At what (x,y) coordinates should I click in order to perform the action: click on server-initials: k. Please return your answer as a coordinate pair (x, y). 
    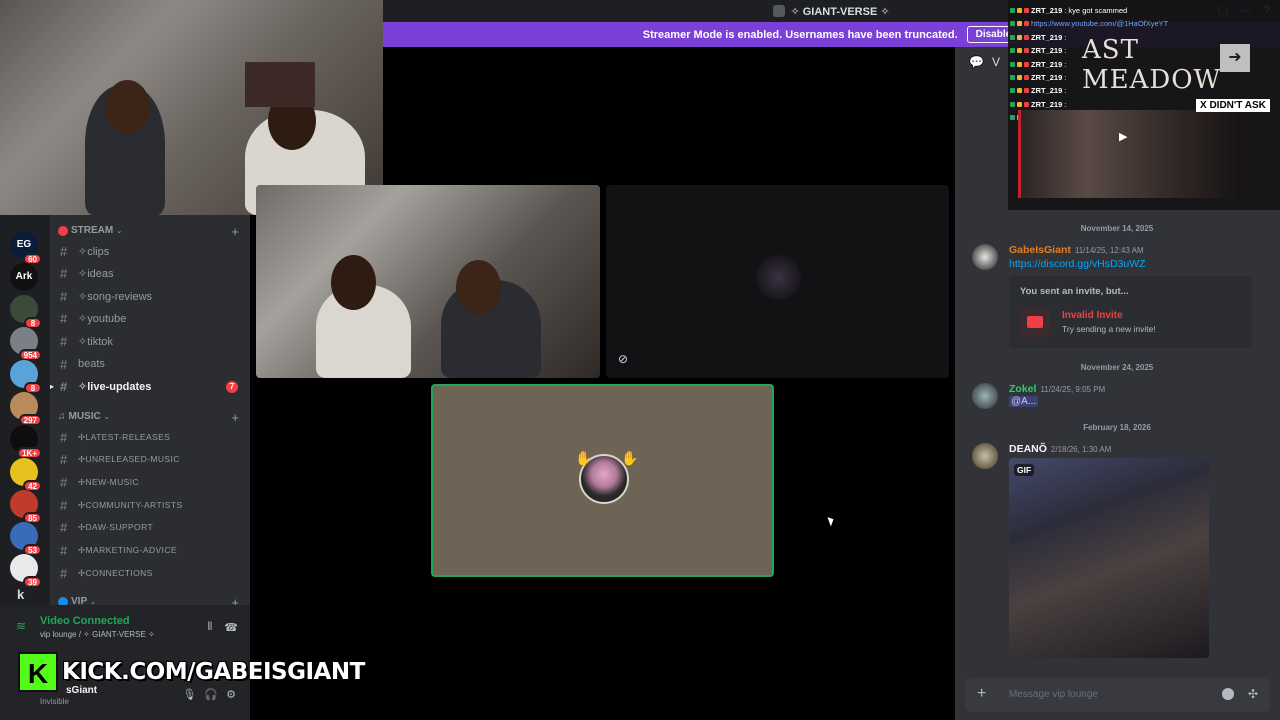
    Looking at the image, I should click on (20, 594).